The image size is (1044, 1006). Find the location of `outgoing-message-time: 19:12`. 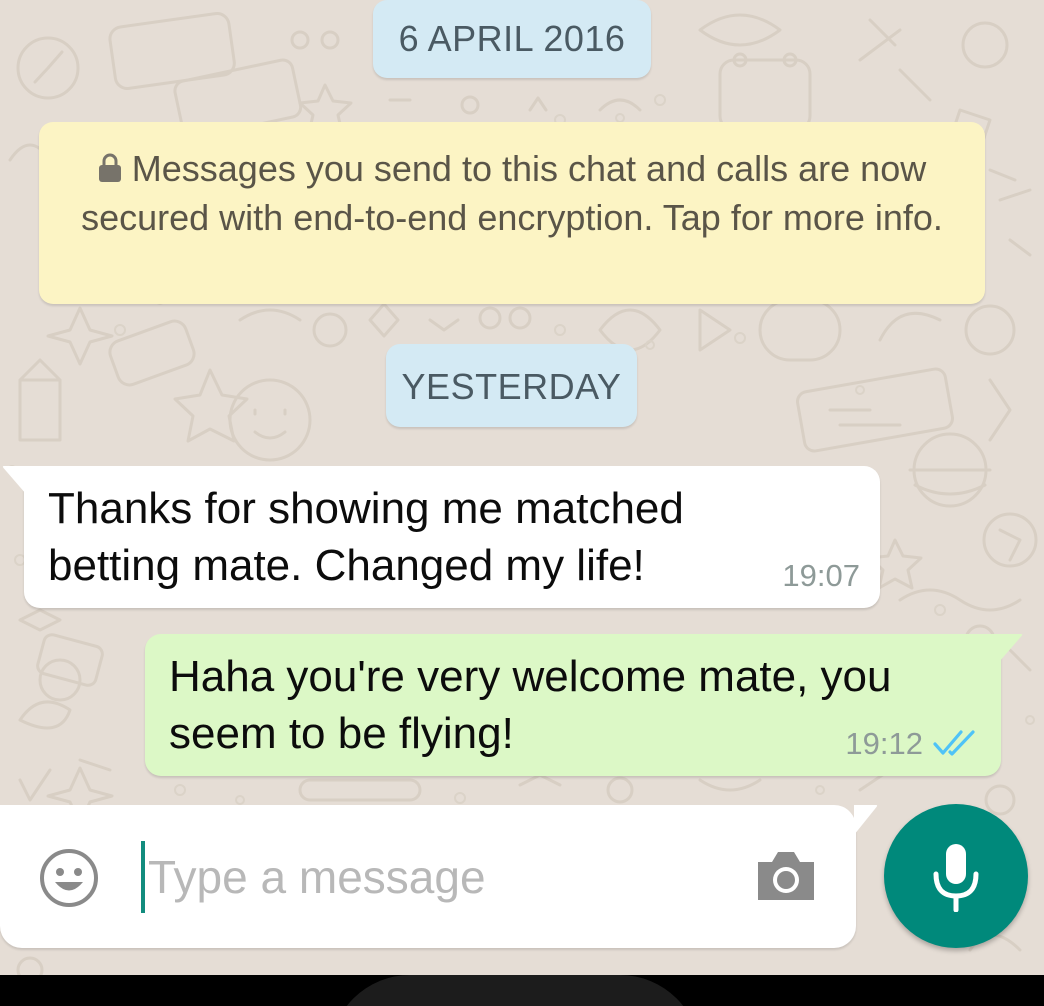

outgoing-message-time: 19:12 is located at coordinates (884, 743).